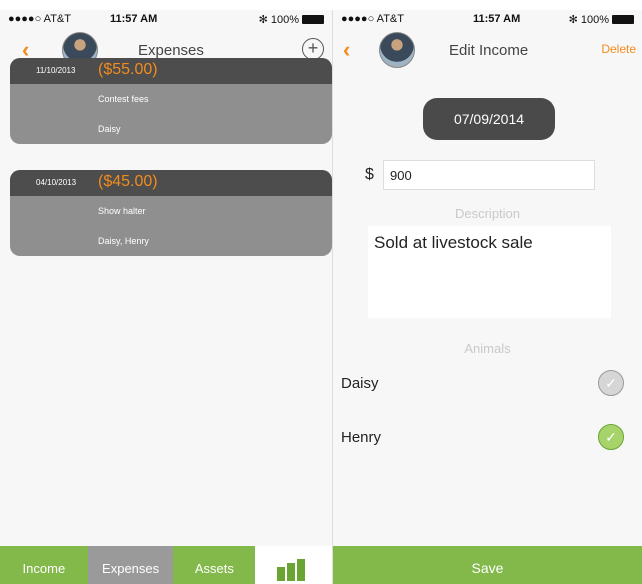  Describe the element at coordinates (214, 565) in the screenshot. I see `tab-assets: Assets` at that location.